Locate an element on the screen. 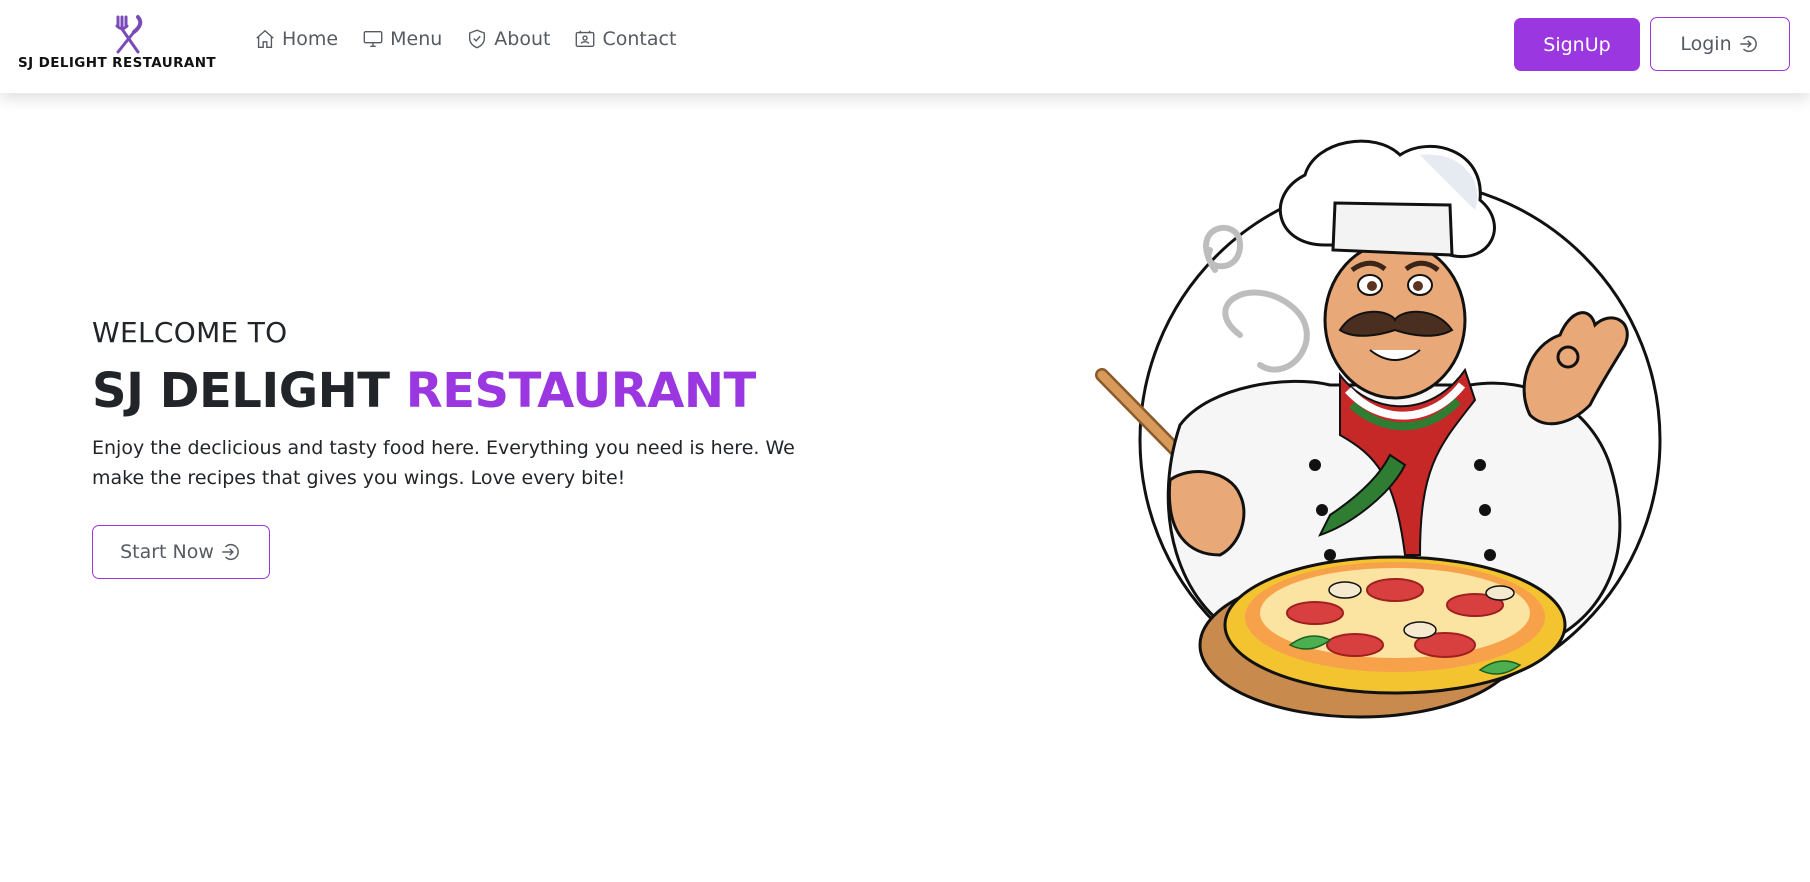  hero-title-main: SJ DELIGHT is located at coordinates (249, 391).